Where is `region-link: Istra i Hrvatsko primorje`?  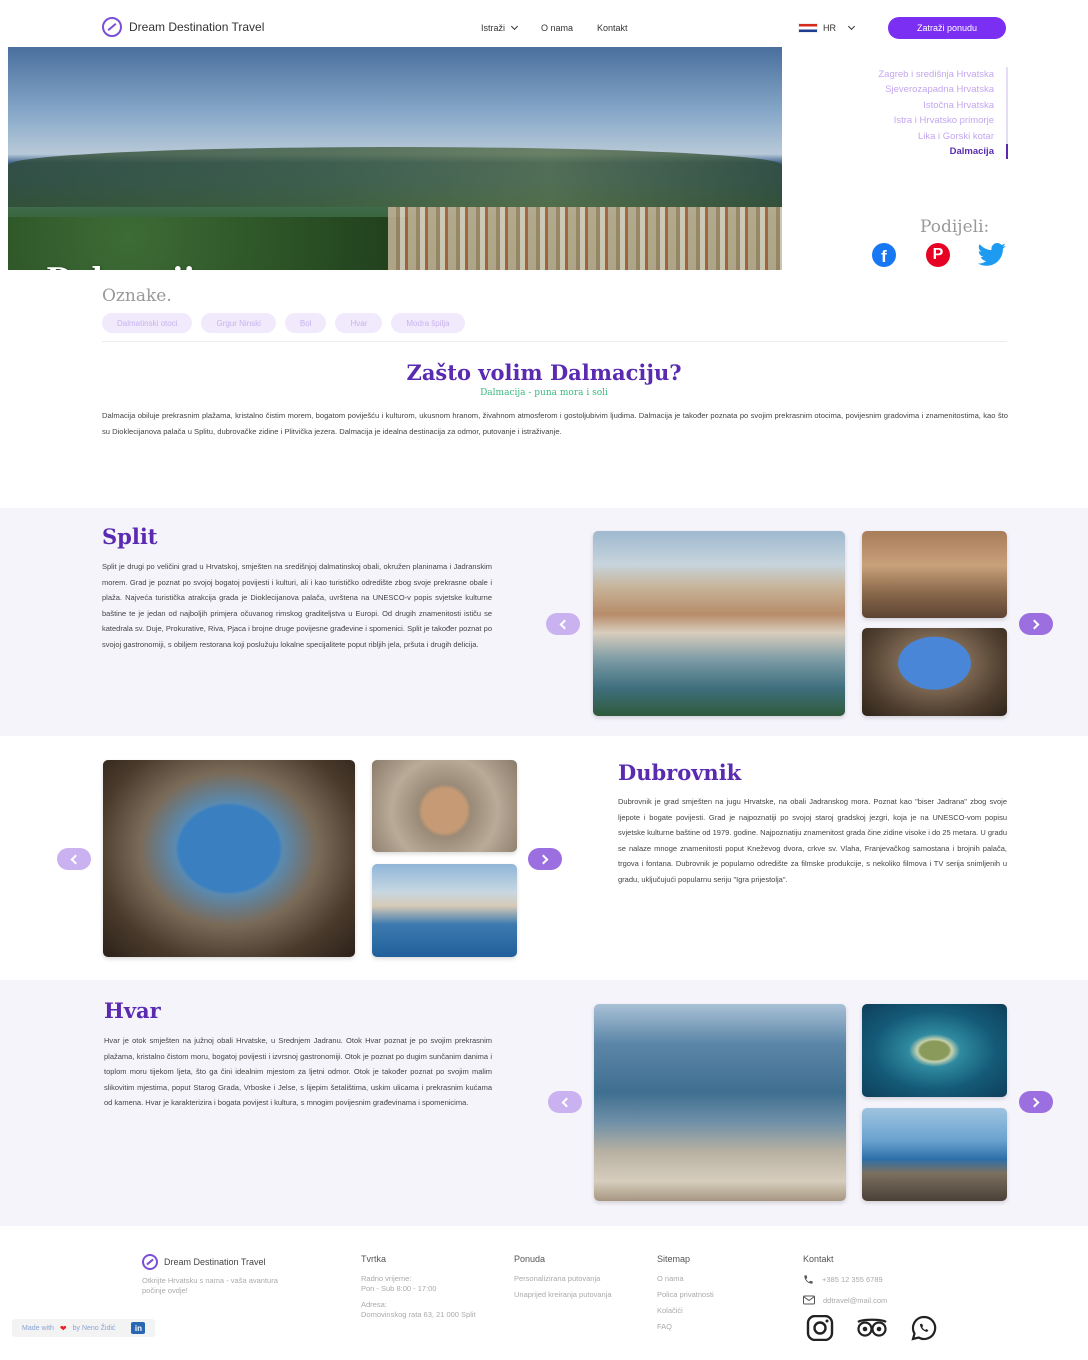 region-link: Istra i Hrvatsko primorje is located at coordinates (901, 120).